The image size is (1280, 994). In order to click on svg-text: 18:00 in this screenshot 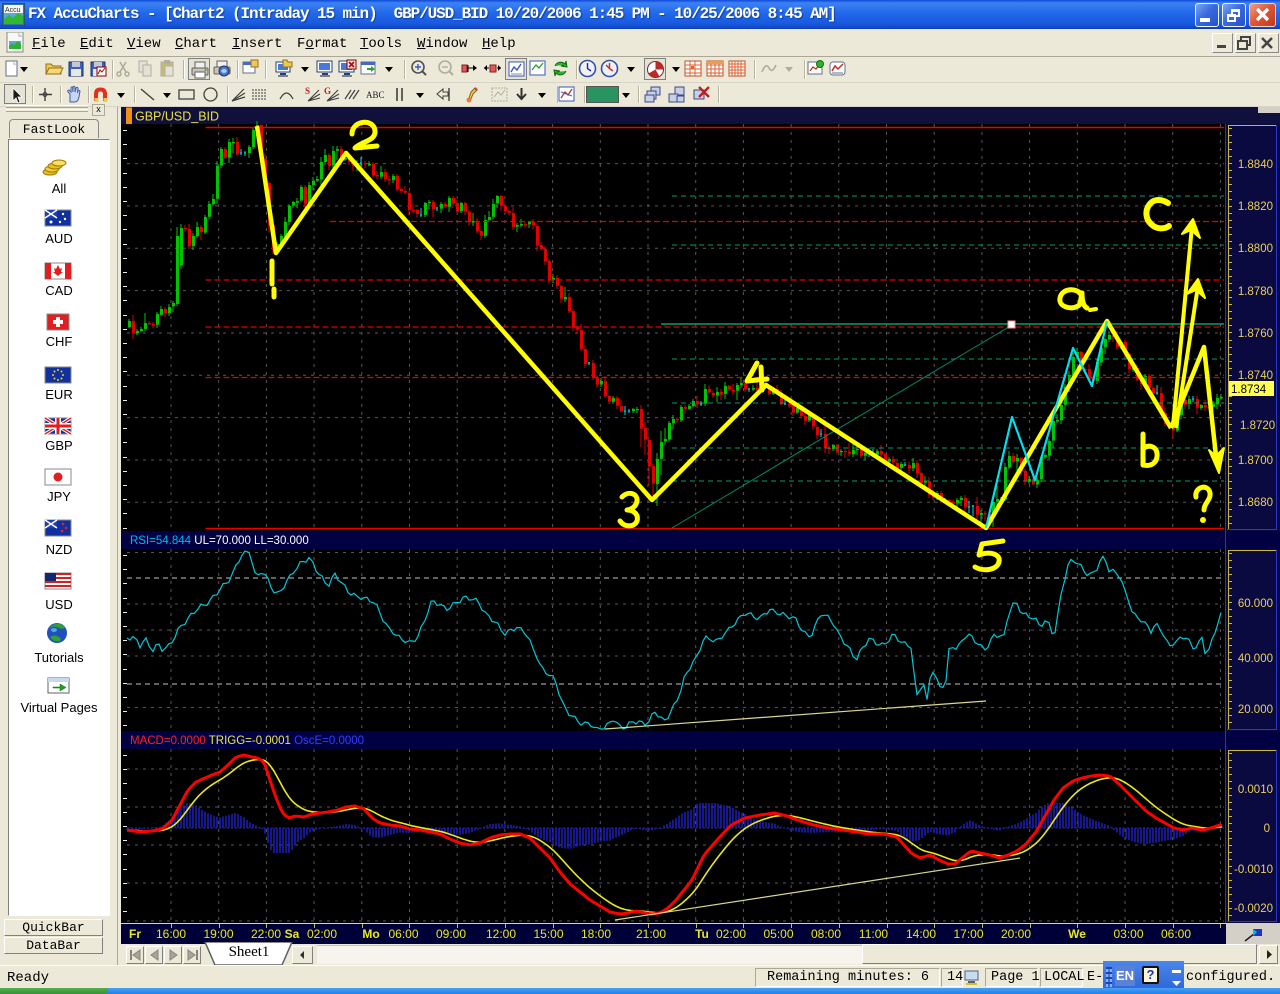, I will do `click(596, 934)`.